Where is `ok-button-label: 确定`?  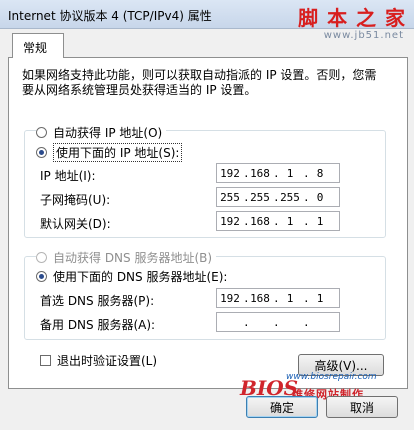
ok-button-label: 确定 is located at coordinates (281, 407).